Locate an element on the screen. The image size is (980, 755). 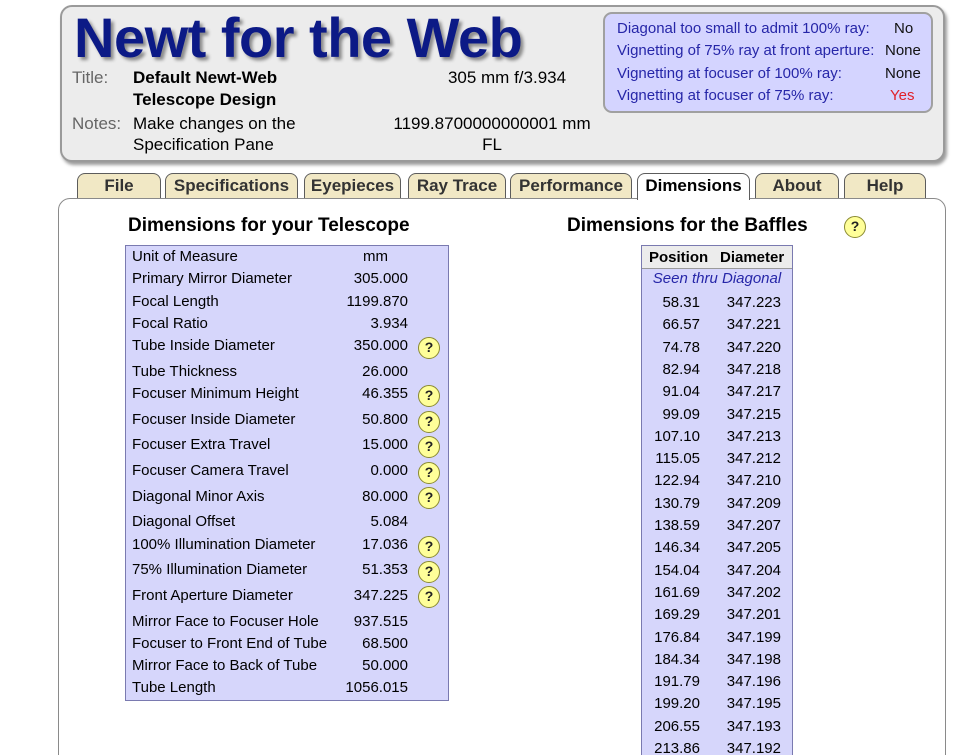
tab-dimensions: Dimensions is located at coordinates (693, 186).